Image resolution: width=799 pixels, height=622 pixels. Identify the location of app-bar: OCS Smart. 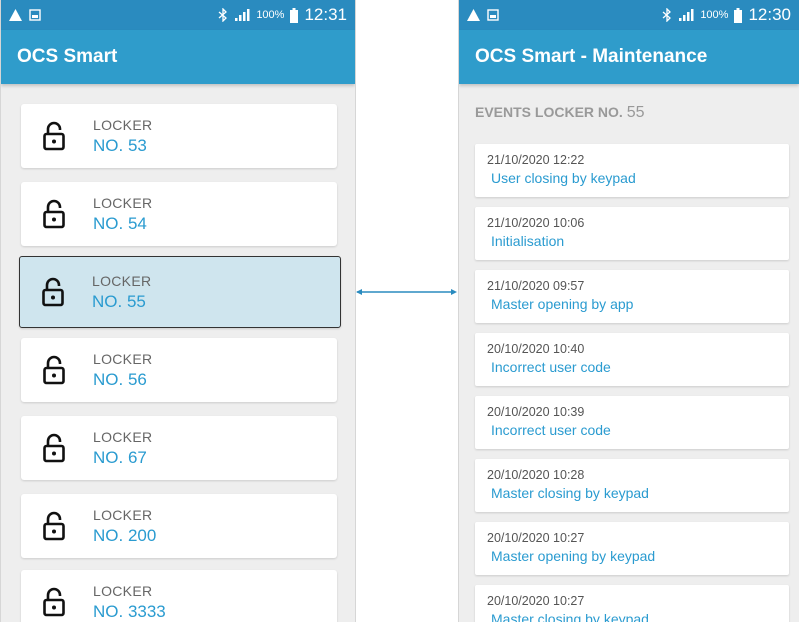
(178, 57).